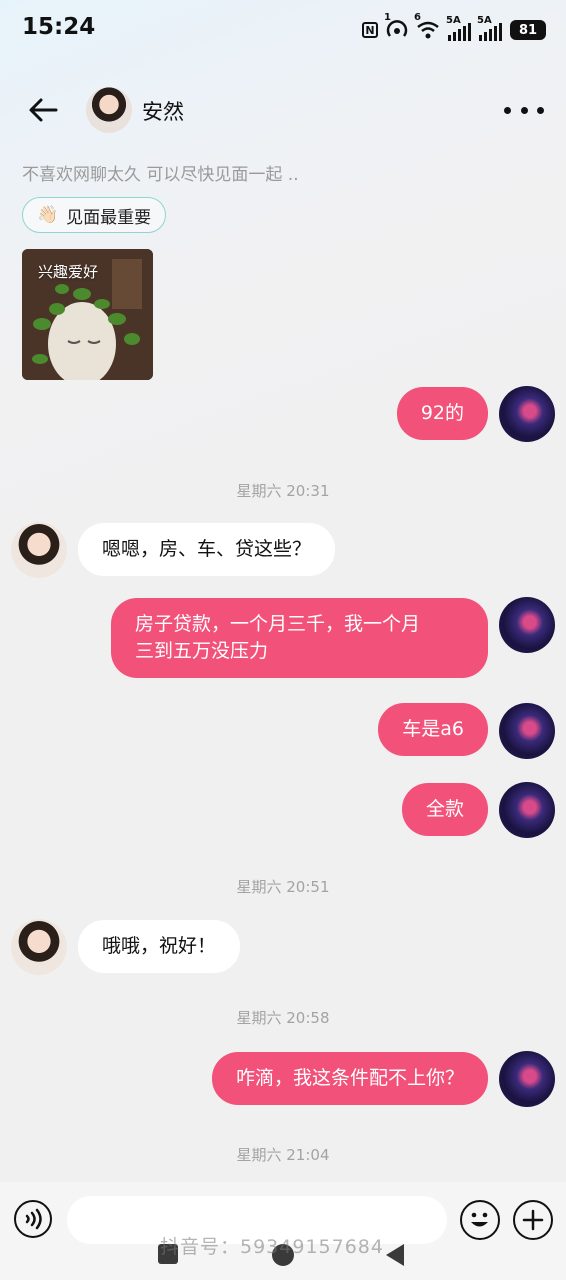  Describe the element at coordinates (109, 110) in the screenshot. I see `contact-avatar` at that location.